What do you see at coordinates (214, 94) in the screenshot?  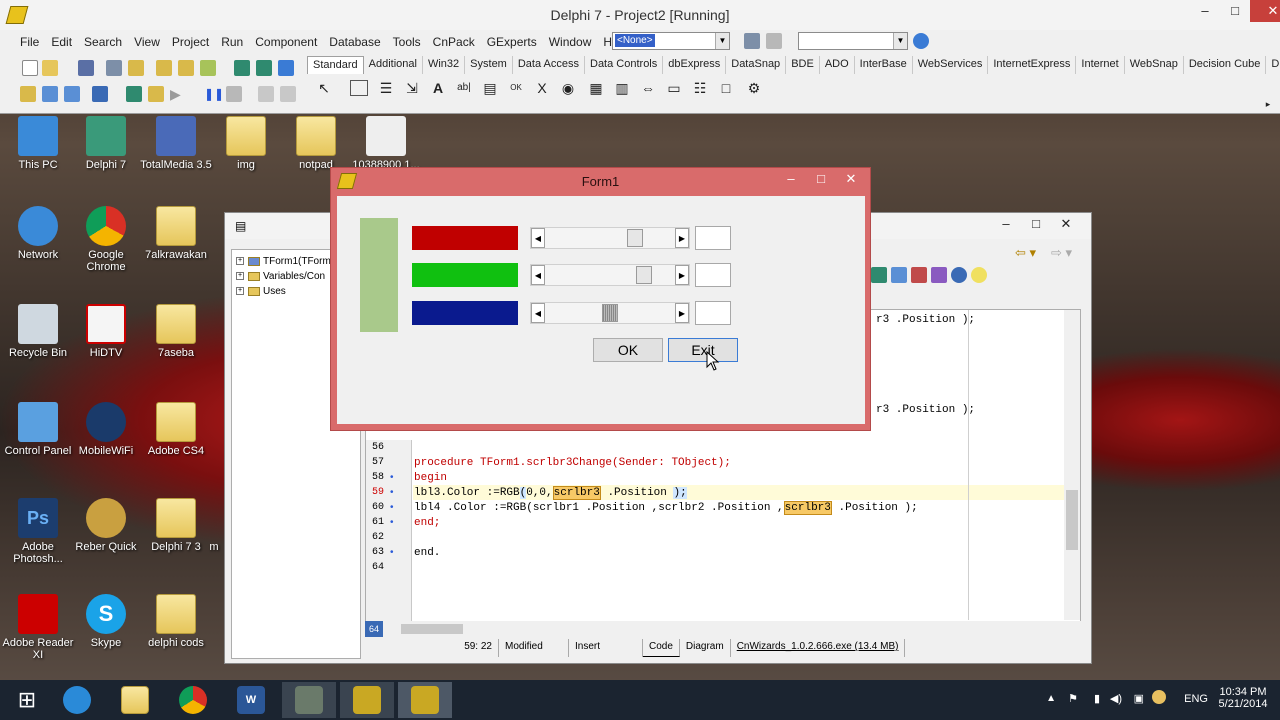 I see `pause-icon: ❚❚` at bounding box center [214, 94].